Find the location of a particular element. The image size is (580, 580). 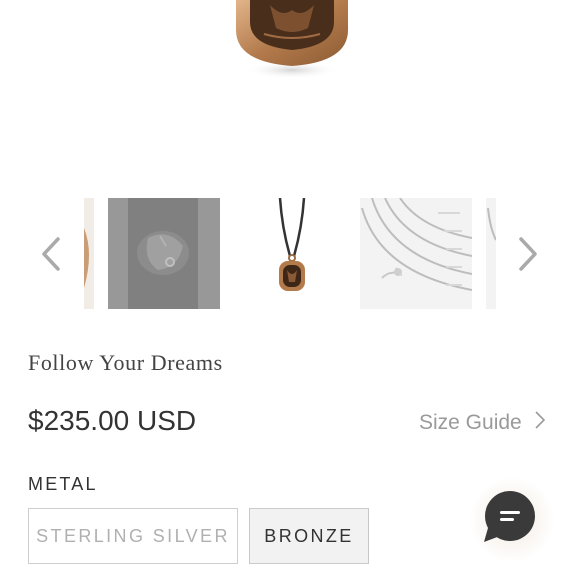

metal-option-bronze: BRONZE is located at coordinates (309, 536).